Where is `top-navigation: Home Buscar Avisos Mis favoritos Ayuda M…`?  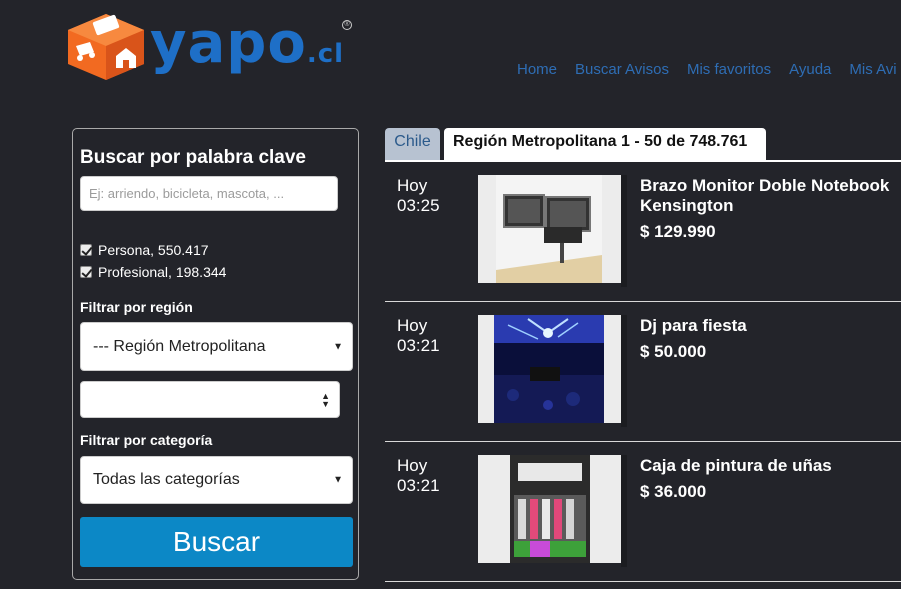 top-navigation: Home Buscar Avisos Mis favoritos Ayuda M… is located at coordinates (704, 69).